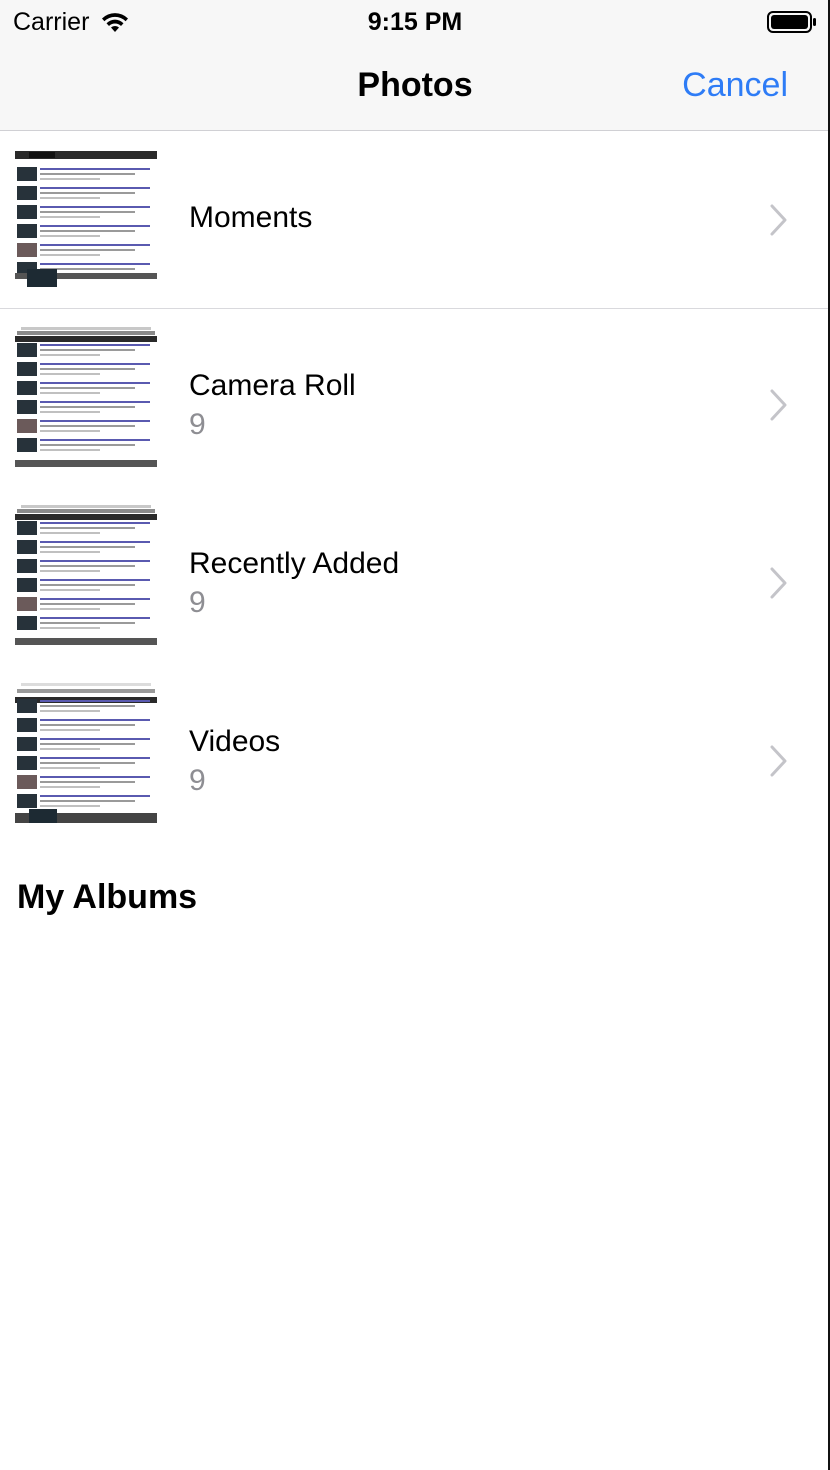  I want to click on album-row-camera-roll: Camera Roll 9, so click(415, 398).